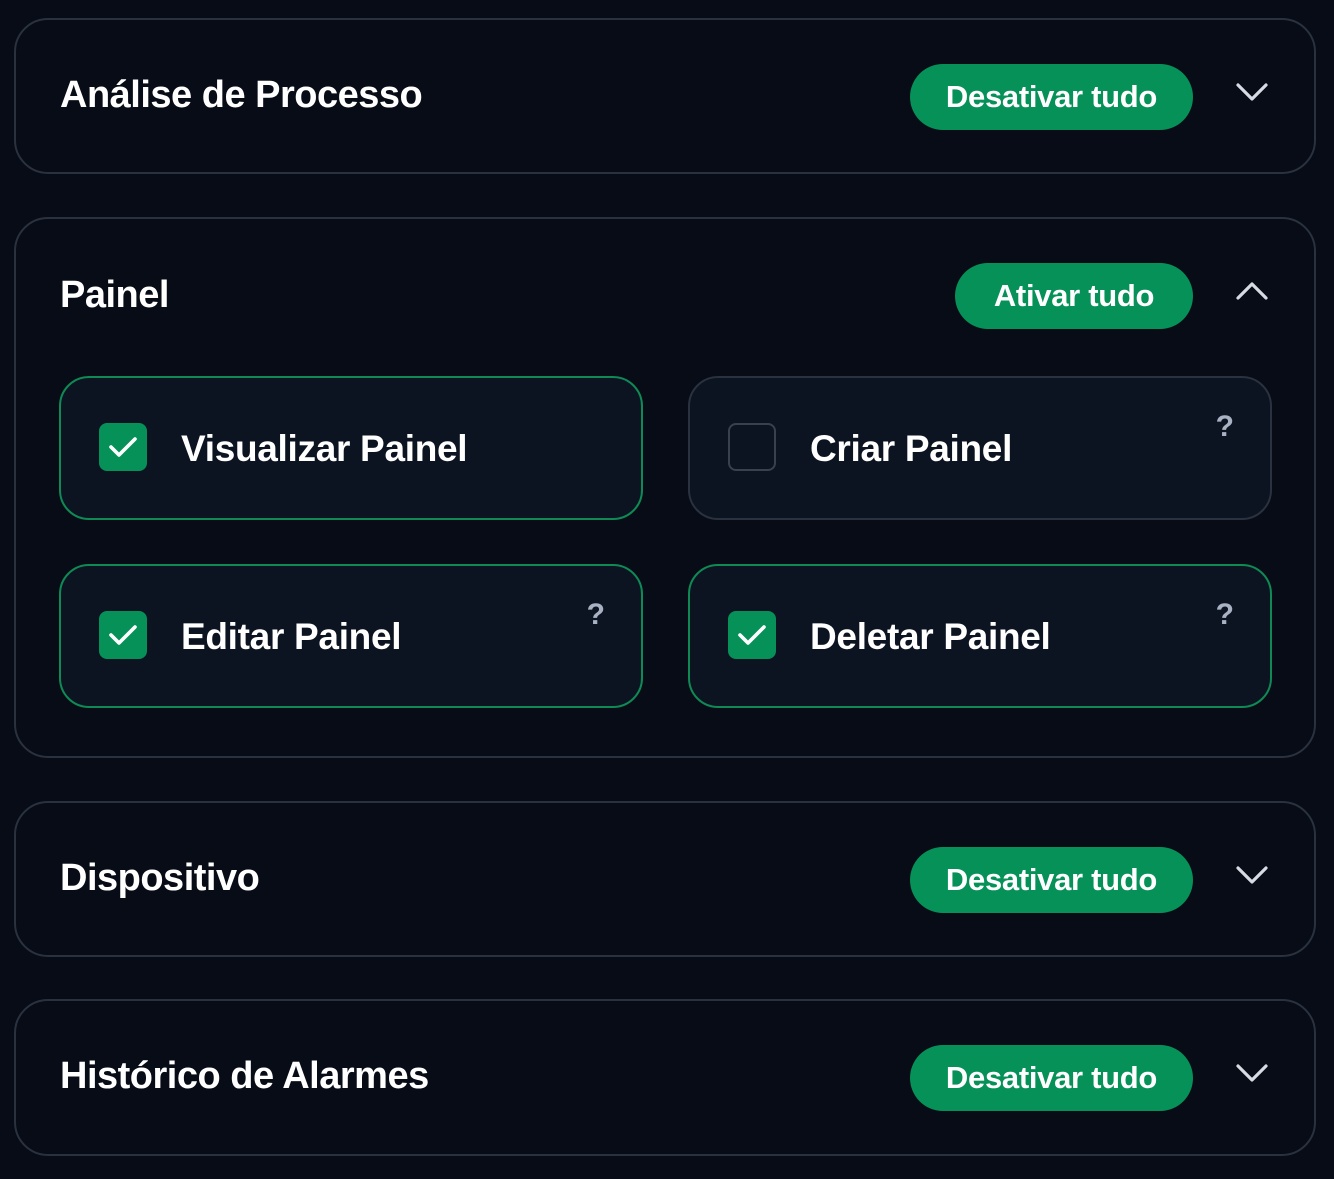  I want to click on section-analise-de-processo: Análise de Processo Desativar tudo, so click(665, 96).